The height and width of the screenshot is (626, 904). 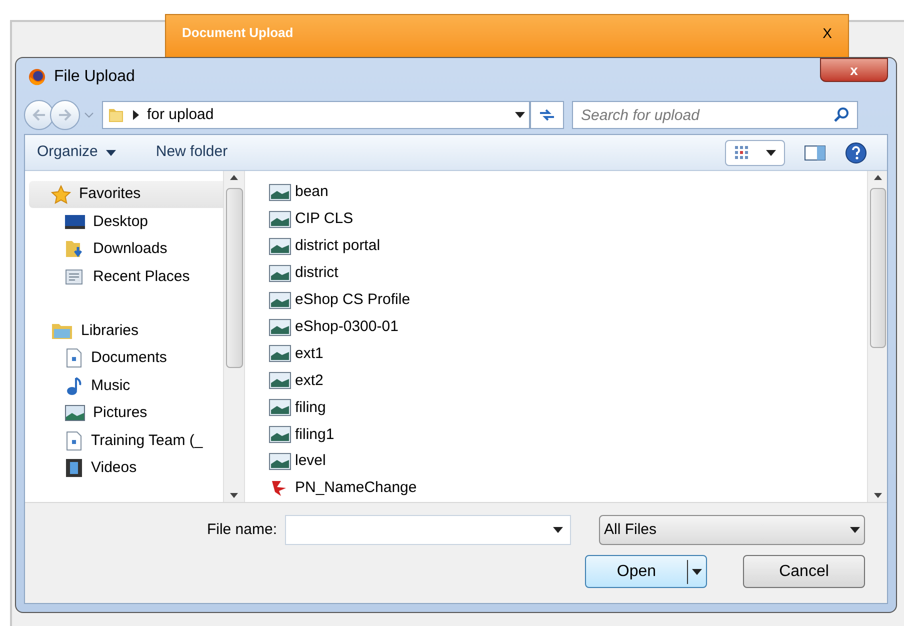 What do you see at coordinates (126, 194) in the screenshot?
I see `sidebar-section: Favorites` at bounding box center [126, 194].